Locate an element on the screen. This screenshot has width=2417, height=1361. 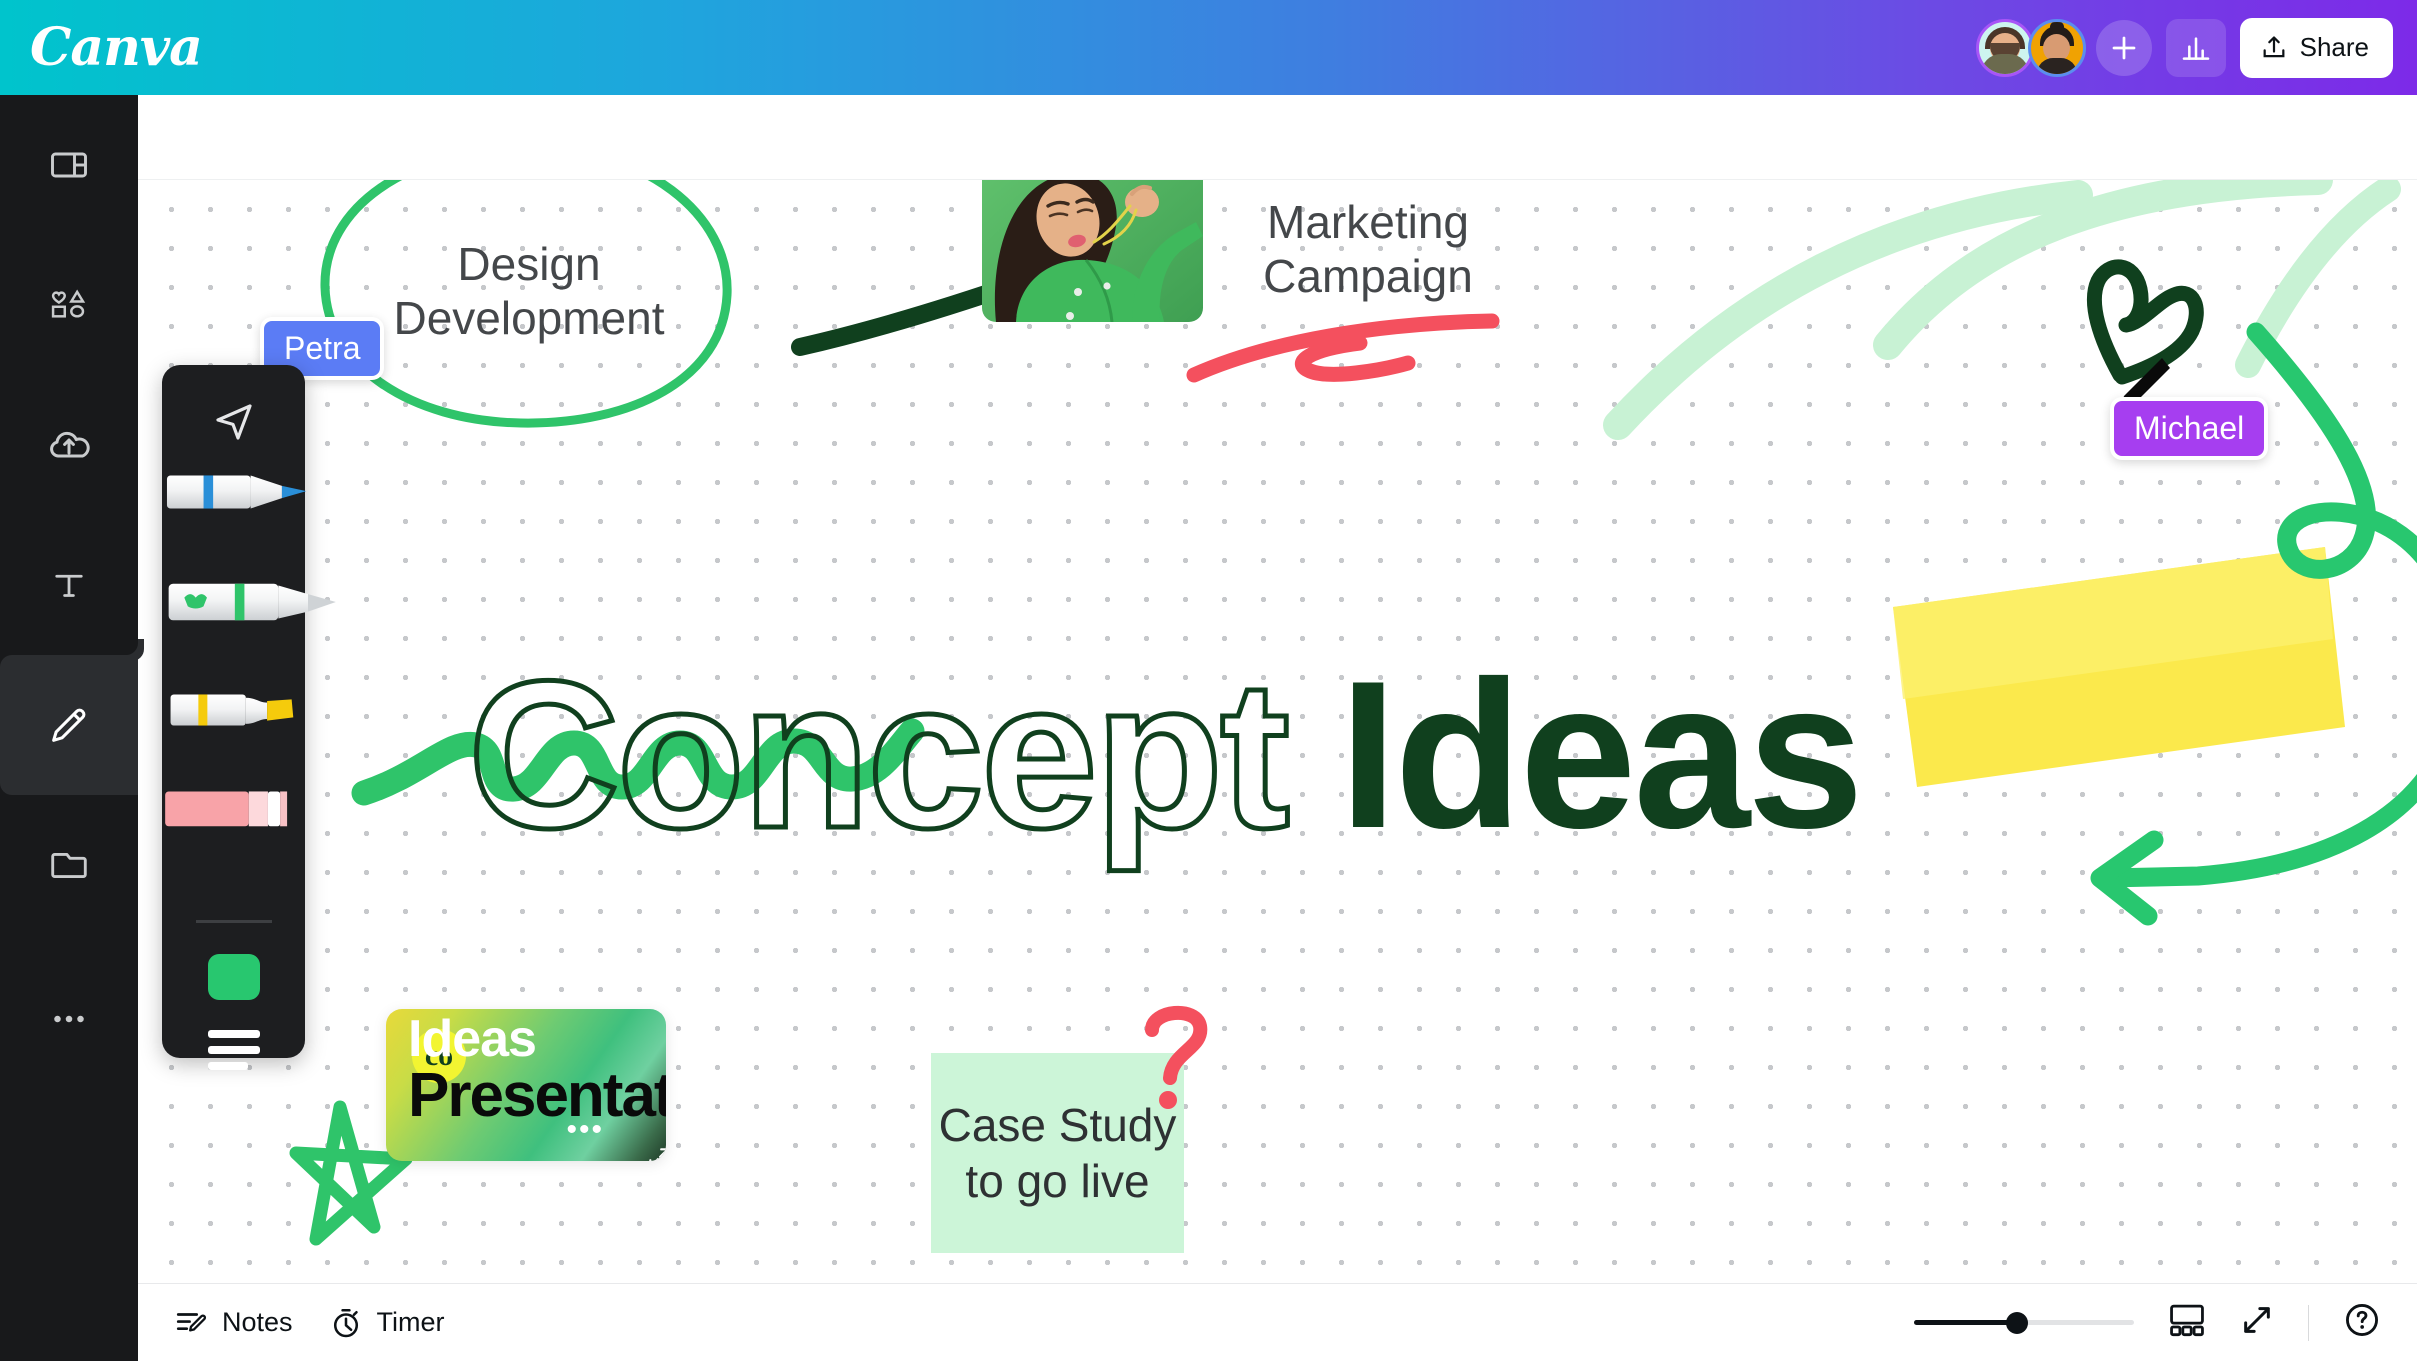
more-dots-icon is located at coordinates (69, 1019).